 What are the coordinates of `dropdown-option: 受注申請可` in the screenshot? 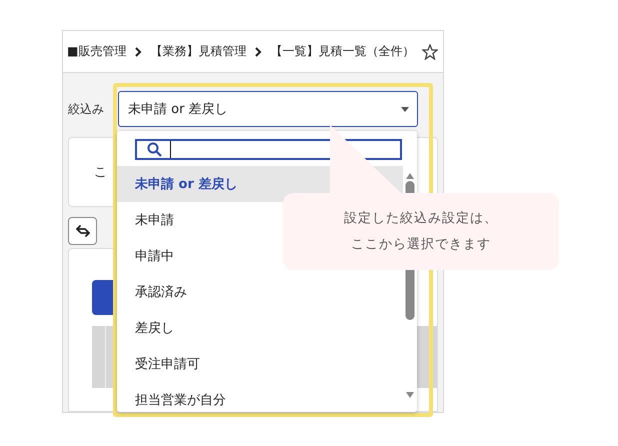 It's located at (260, 364).